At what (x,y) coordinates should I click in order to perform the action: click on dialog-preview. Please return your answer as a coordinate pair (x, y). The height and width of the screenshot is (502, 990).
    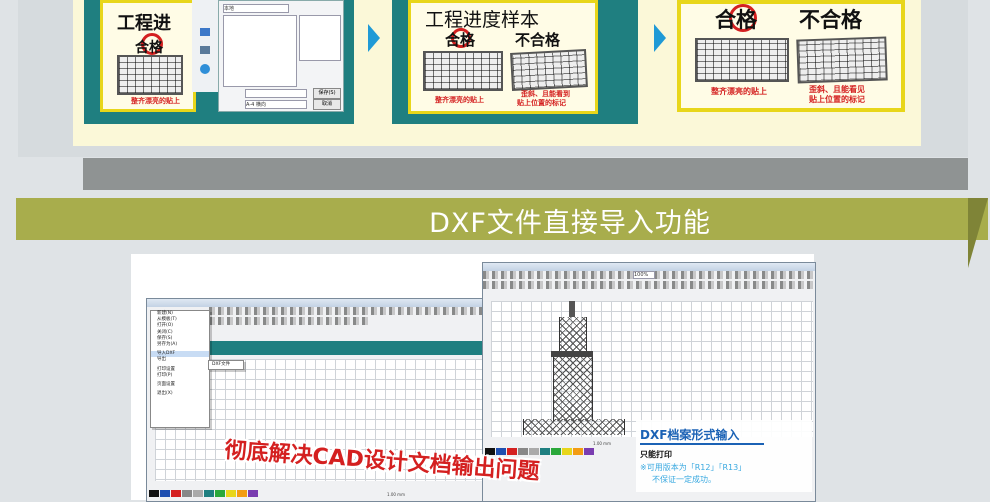
    Looking at the image, I should click on (320, 38).